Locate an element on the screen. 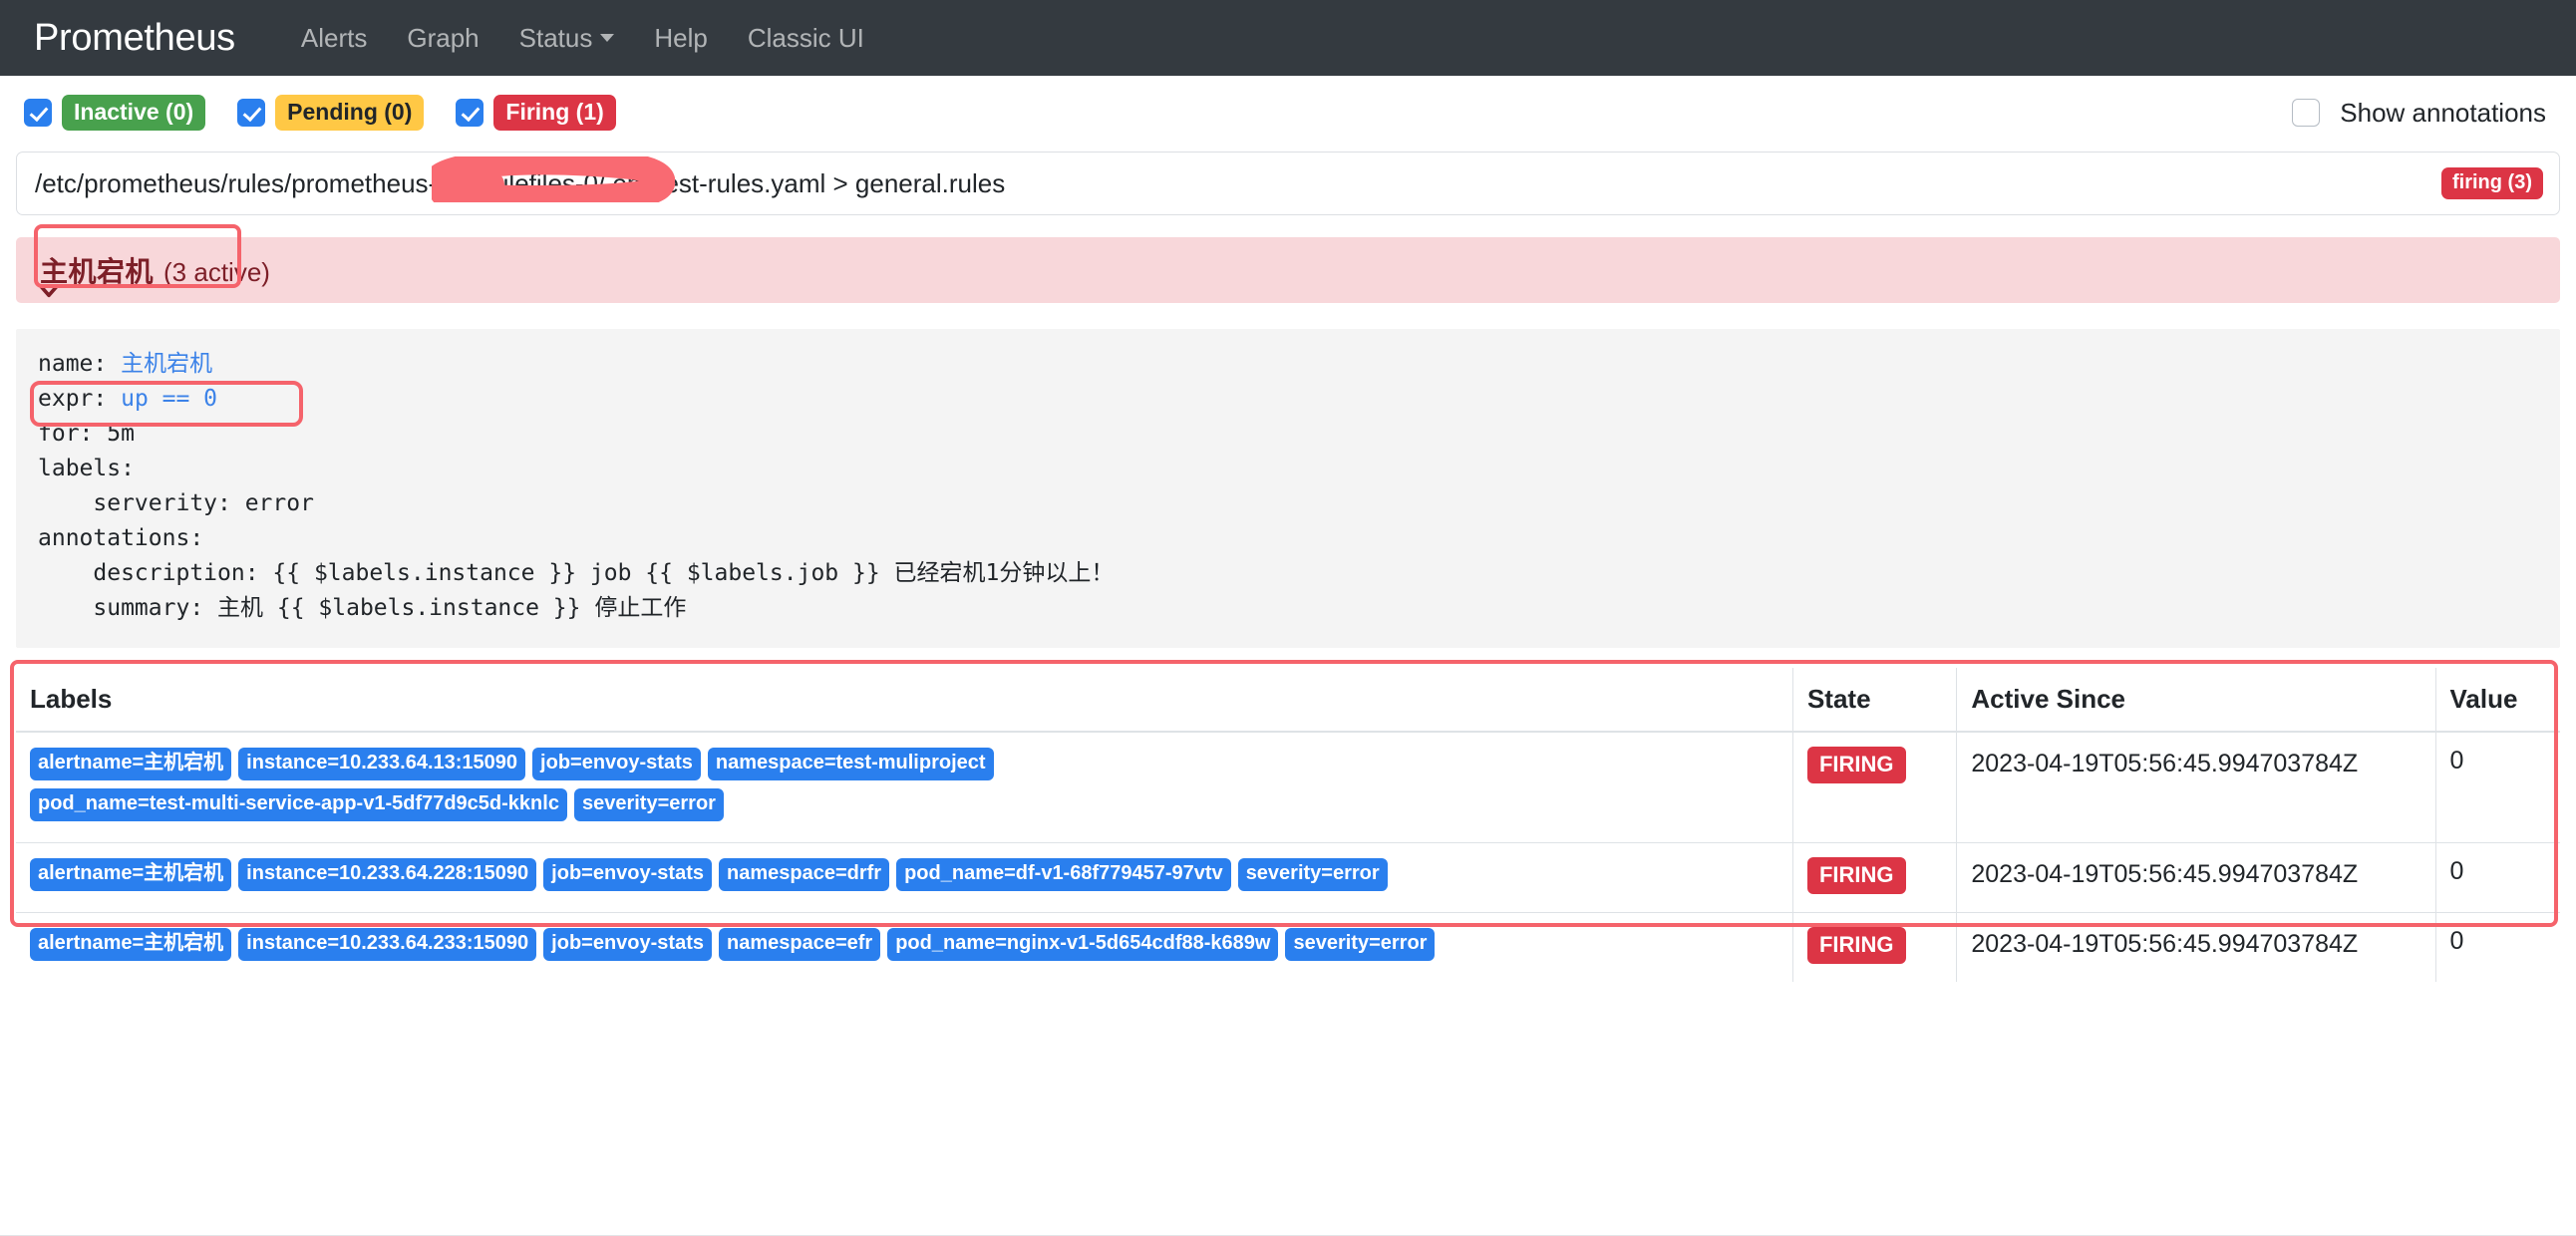 The image size is (2576, 1236). nav-item-alerts-label: Alerts is located at coordinates (334, 38).